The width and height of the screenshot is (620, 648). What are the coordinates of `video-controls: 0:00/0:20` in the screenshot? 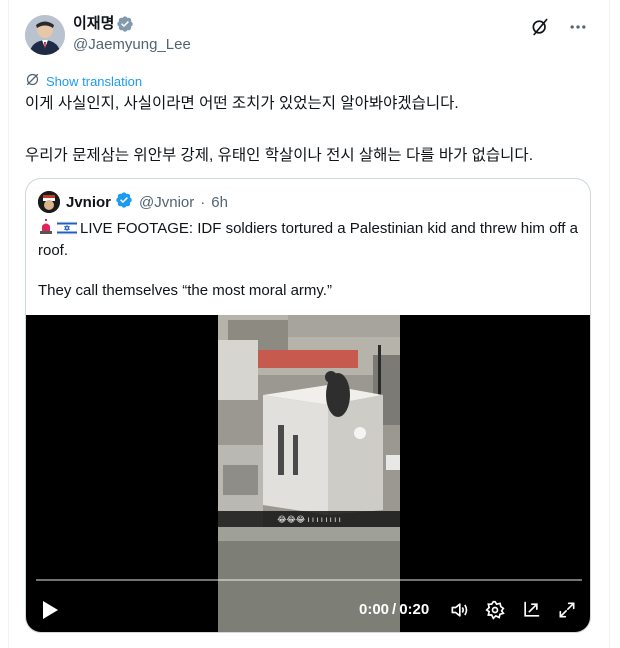 It's located at (308, 610).